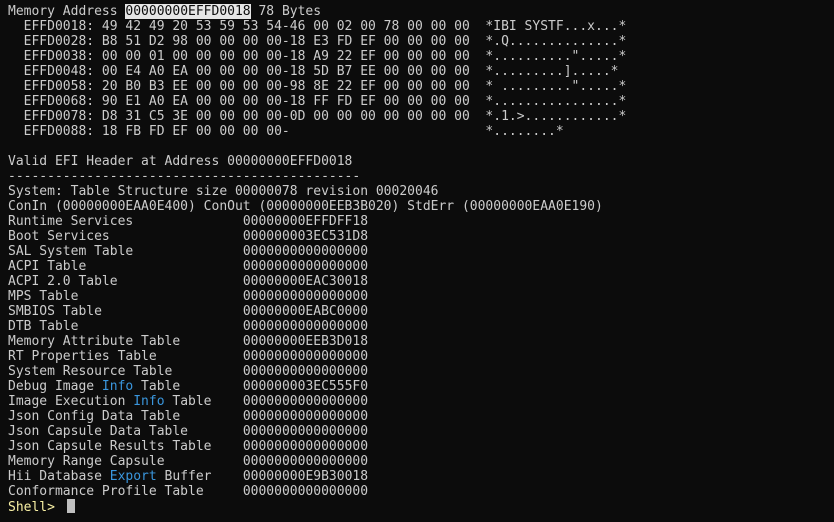  Describe the element at coordinates (55, 386) in the screenshot. I see `table-name-text: Debug Image` at that location.